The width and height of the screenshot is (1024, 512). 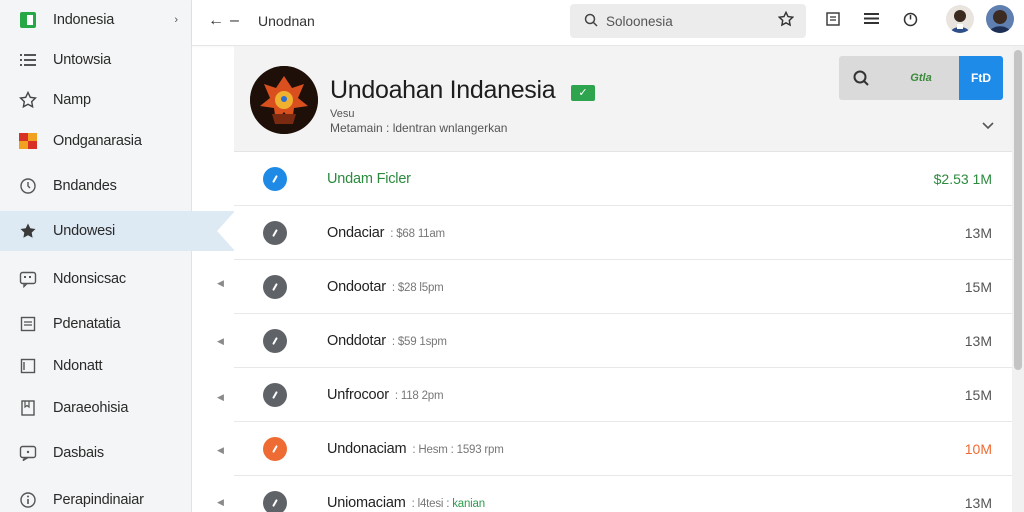 I want to click on sidebar-item-label: Namp, so click(x=72, y=100).